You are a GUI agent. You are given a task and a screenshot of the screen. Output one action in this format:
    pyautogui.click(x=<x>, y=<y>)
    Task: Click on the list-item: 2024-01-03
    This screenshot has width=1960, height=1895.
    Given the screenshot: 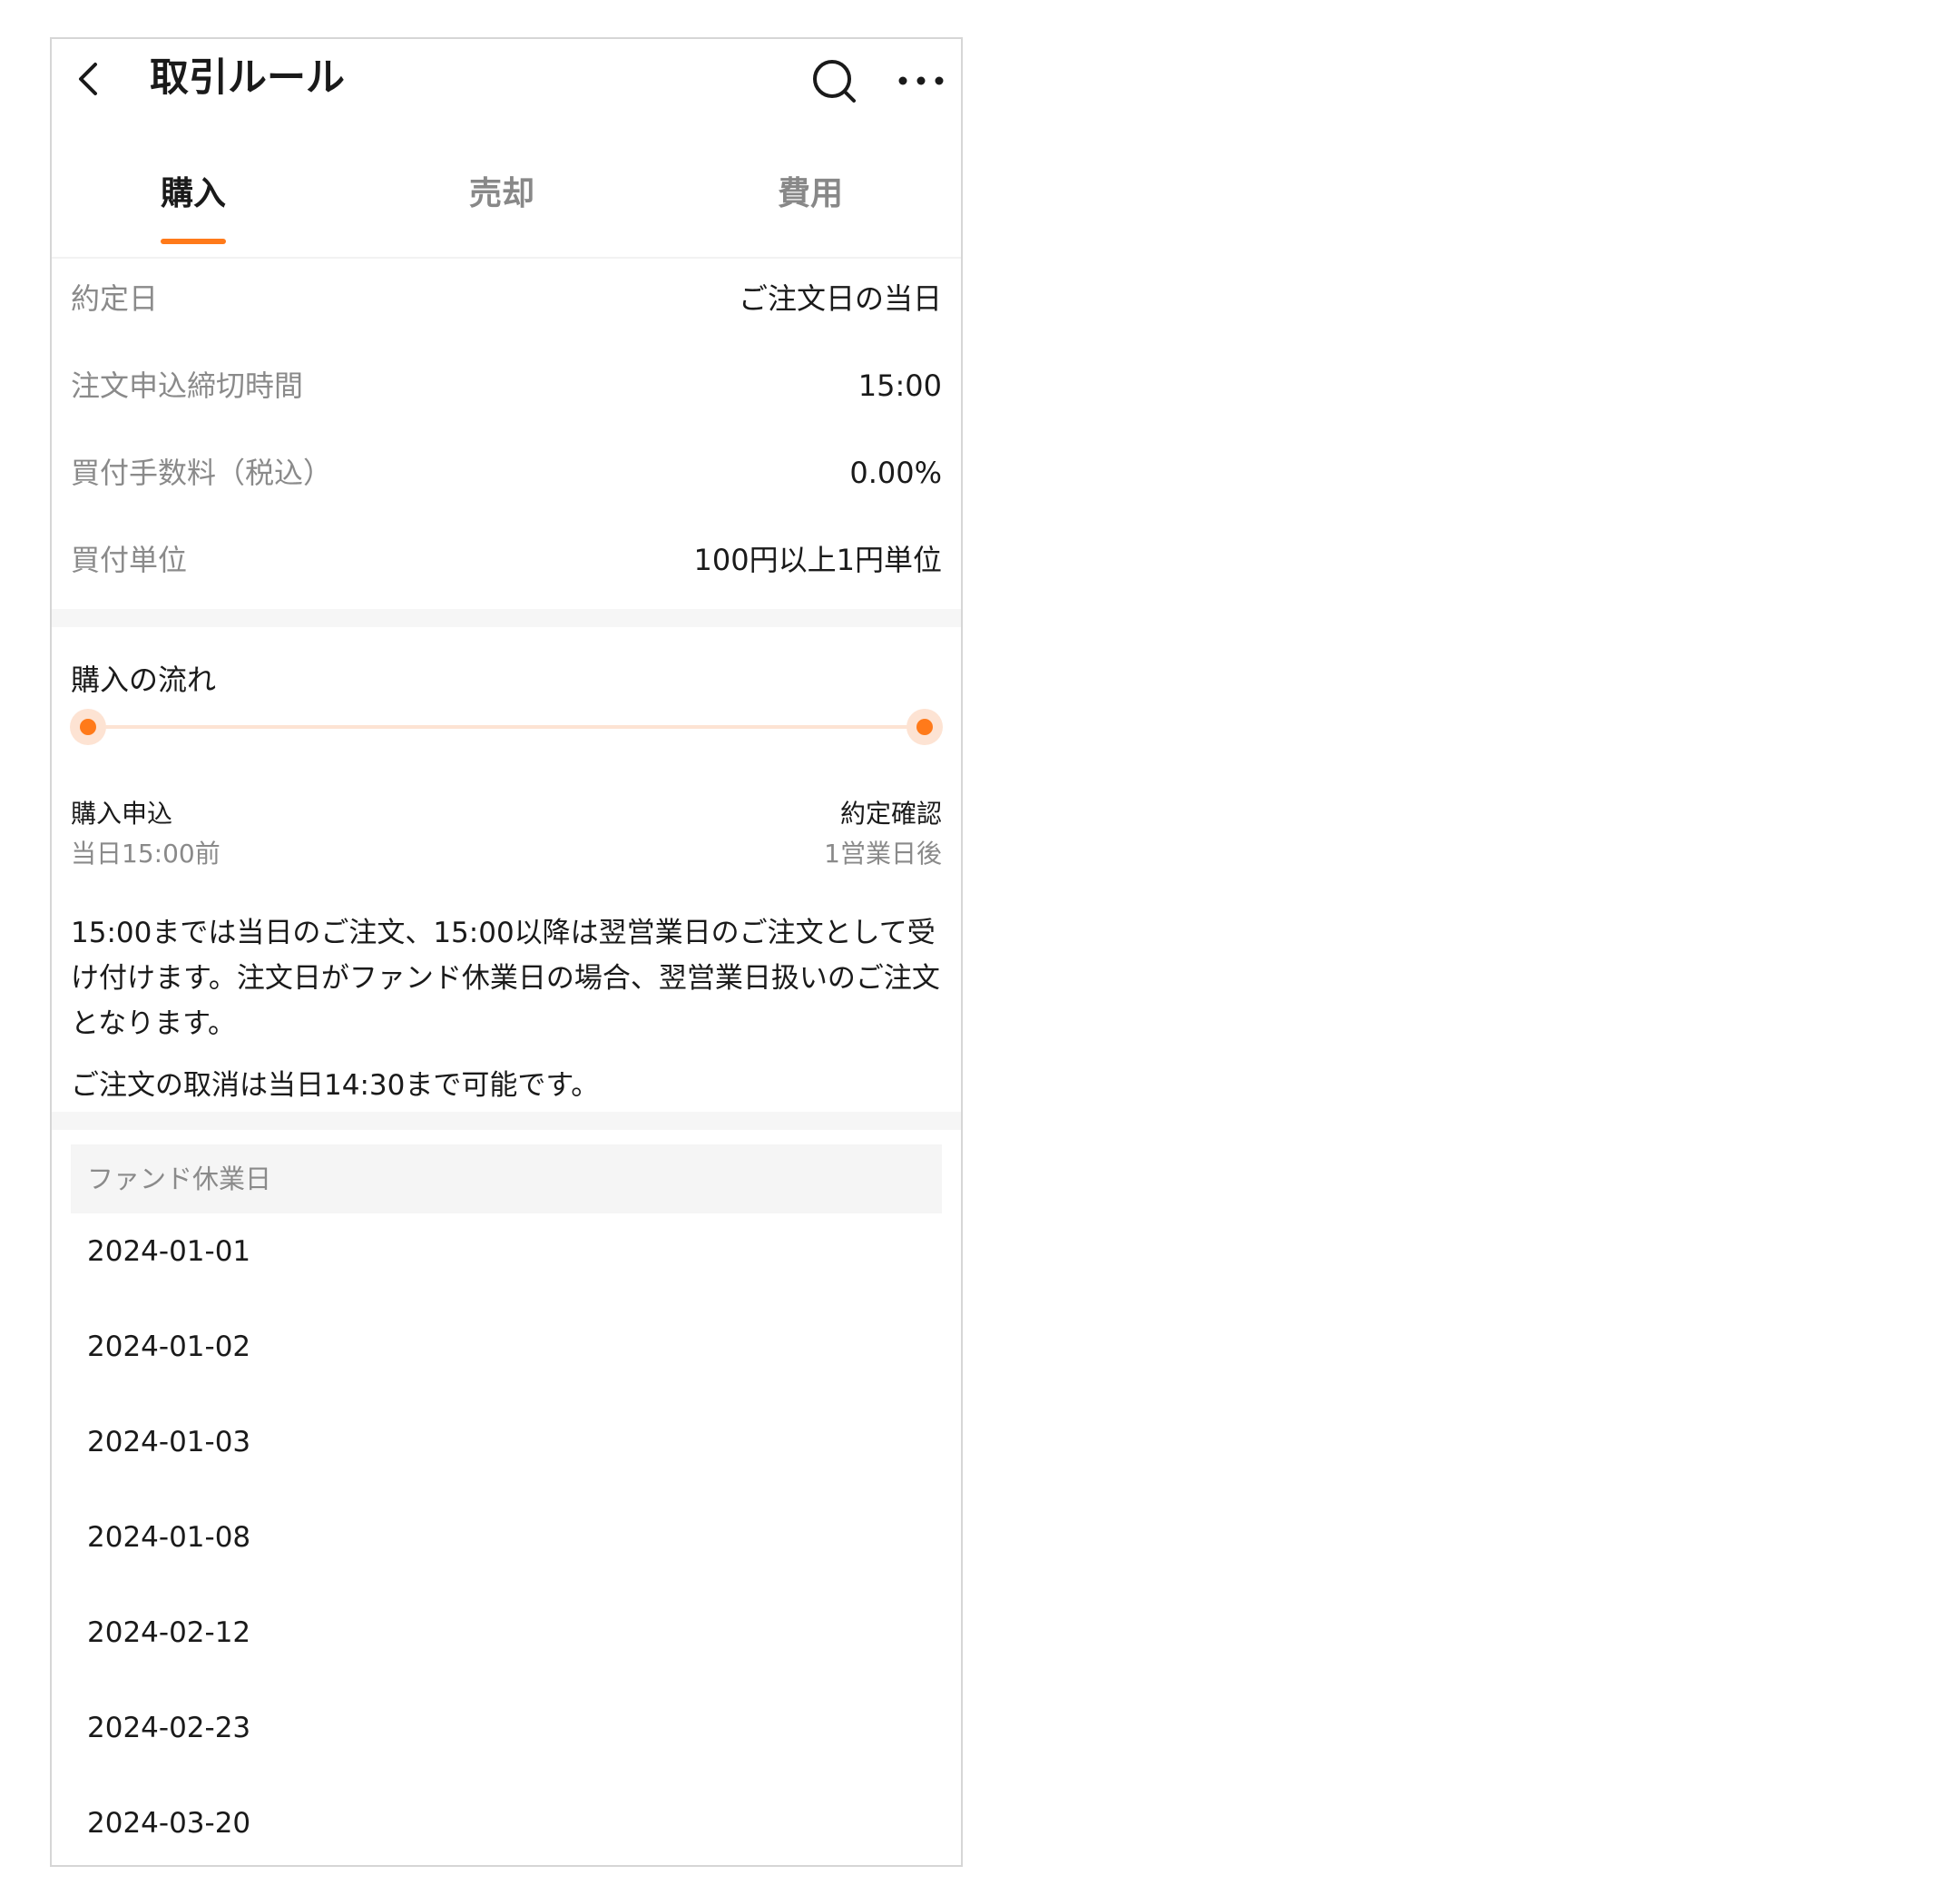 What is the action you would take?
    pyautogui.click(x=169, y=1442)
    